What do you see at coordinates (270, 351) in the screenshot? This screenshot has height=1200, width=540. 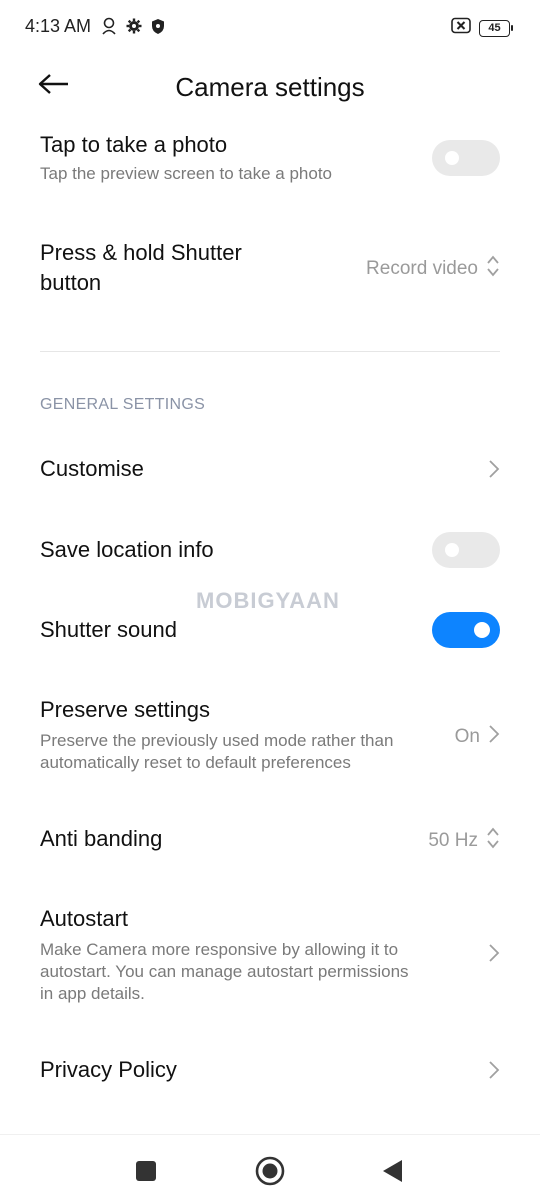 I see `divider` at bounding box center [270, 351].